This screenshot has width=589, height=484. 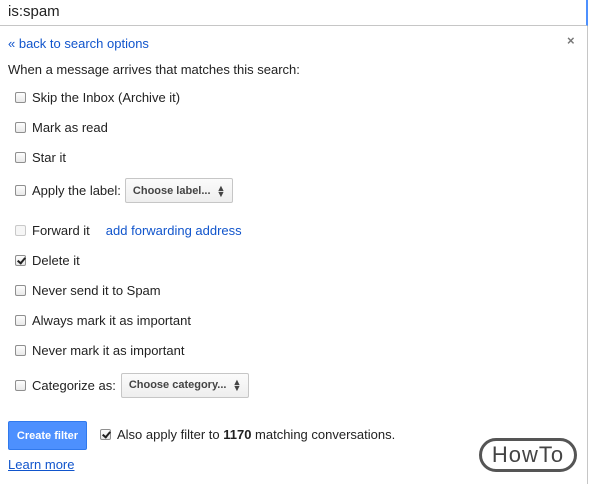 What do you see at coordinates (20, 290) in the screenshot?
I see `never-send-to-spam-checkbox` at bounding box center [20, 290].